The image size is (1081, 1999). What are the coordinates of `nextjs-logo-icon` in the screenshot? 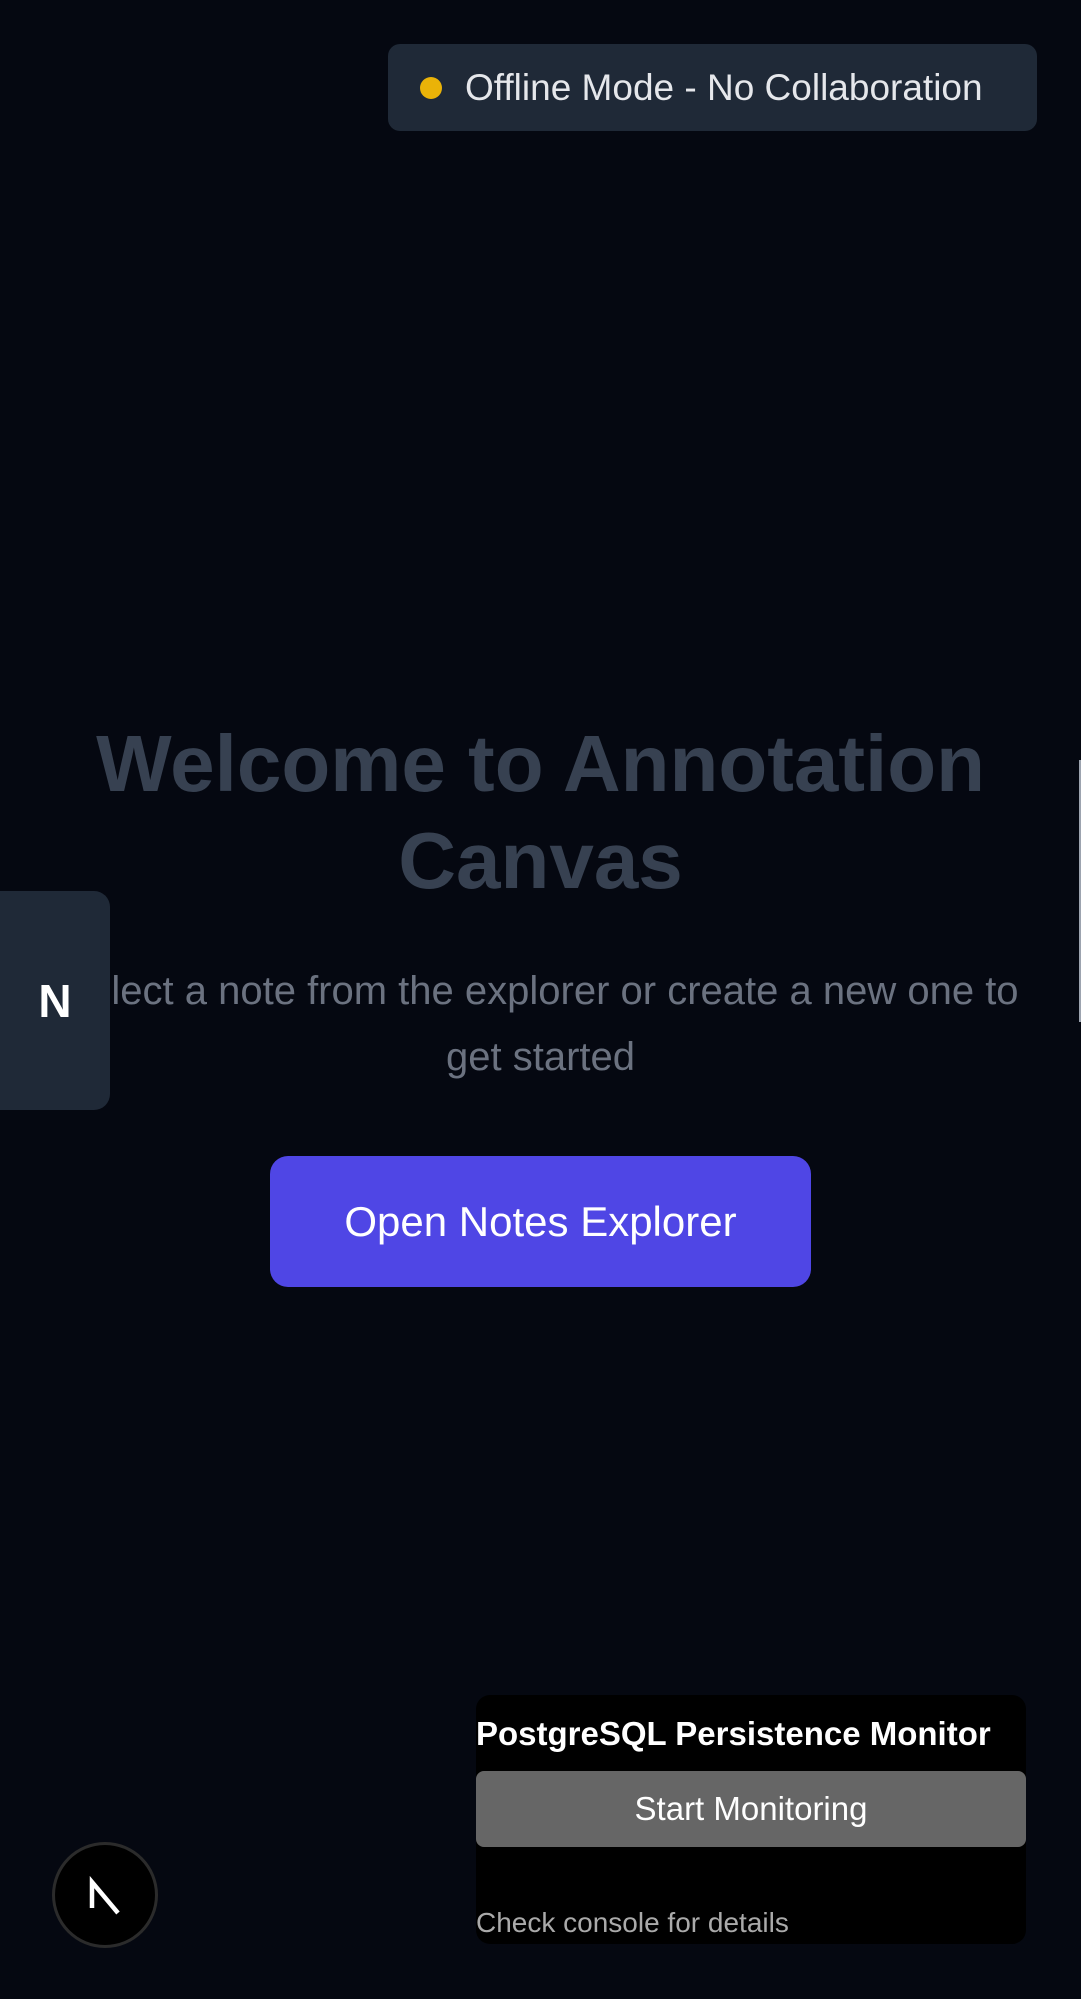 It's located at (104, 1895).